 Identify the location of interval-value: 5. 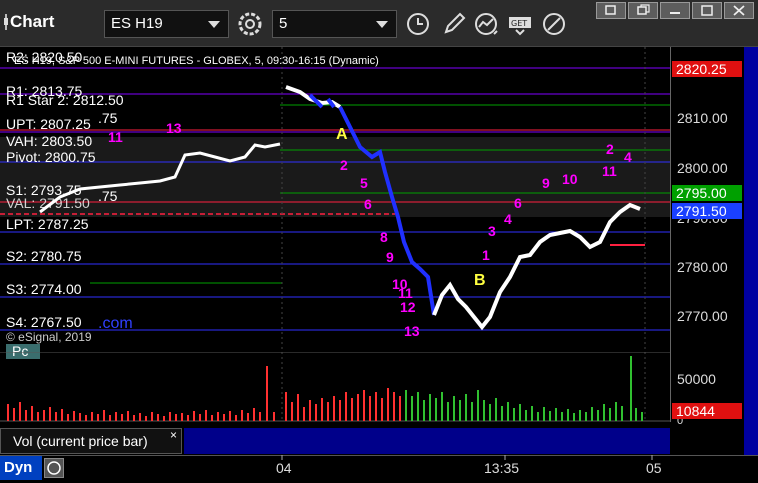
(283, 23).